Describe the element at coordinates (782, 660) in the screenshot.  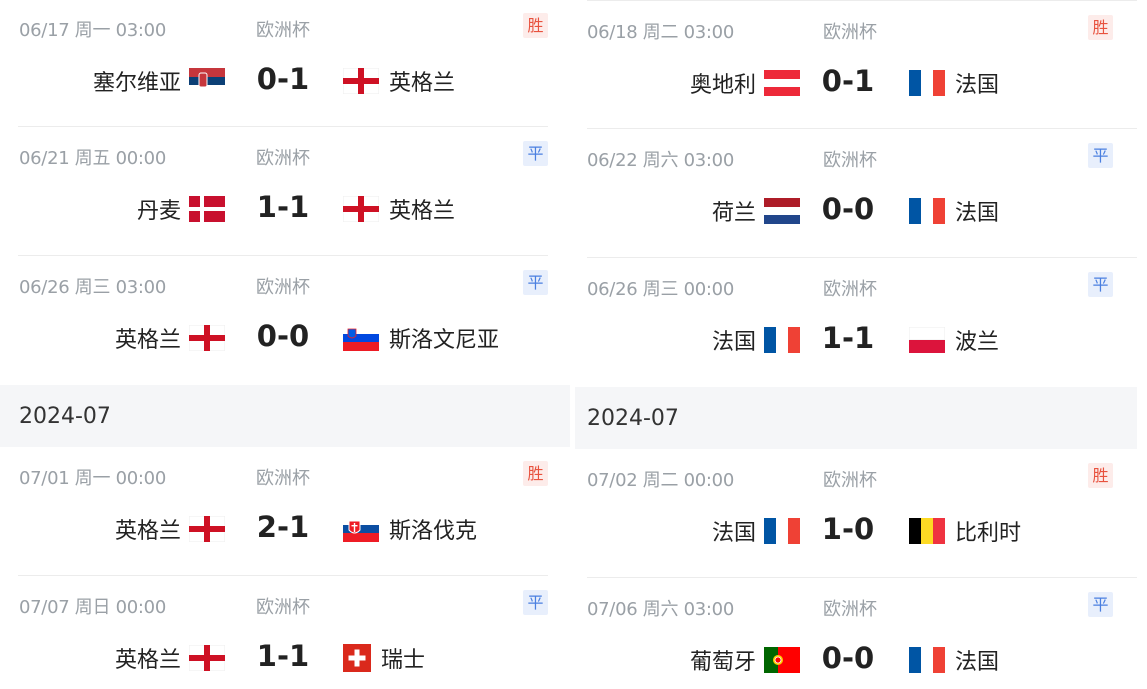
I see `portugal-flag-icon` at that location.